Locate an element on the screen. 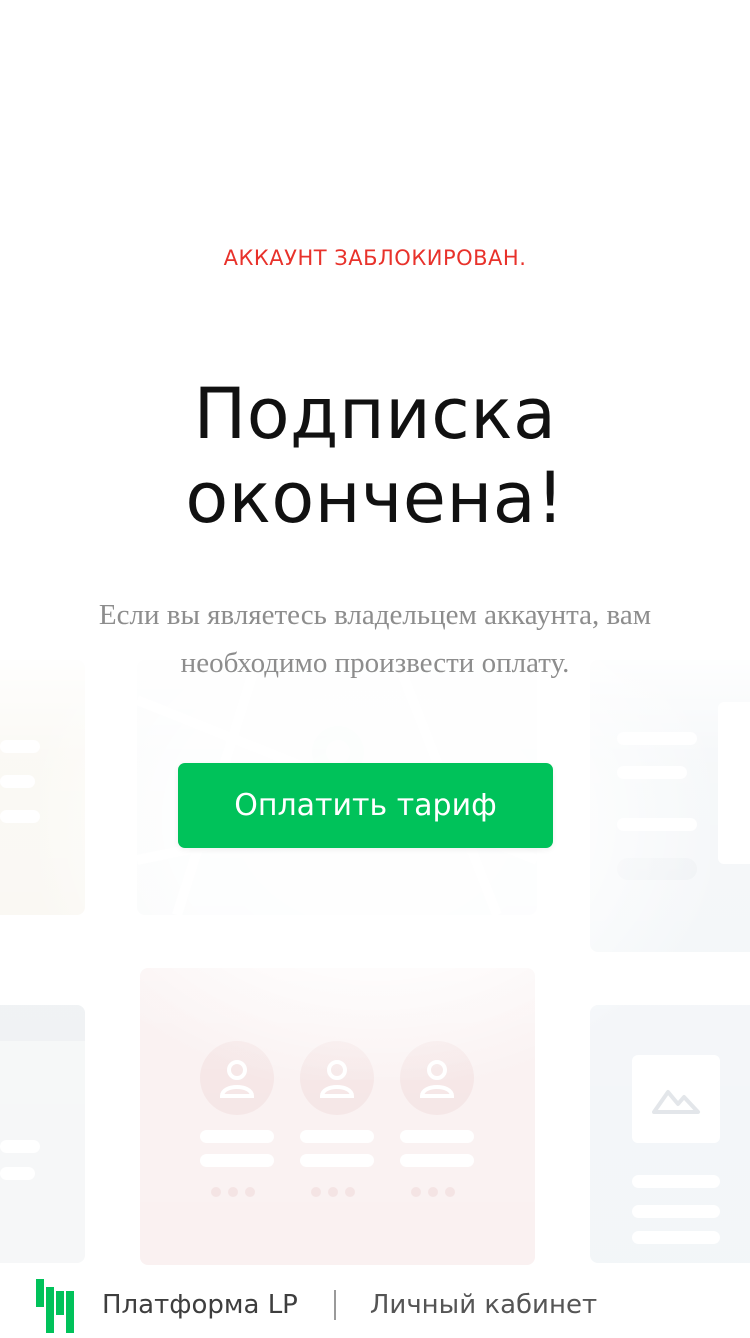 The height and width of the screenshot is (1338, 750). bg-card-team is located at coordinates (337, 1116).